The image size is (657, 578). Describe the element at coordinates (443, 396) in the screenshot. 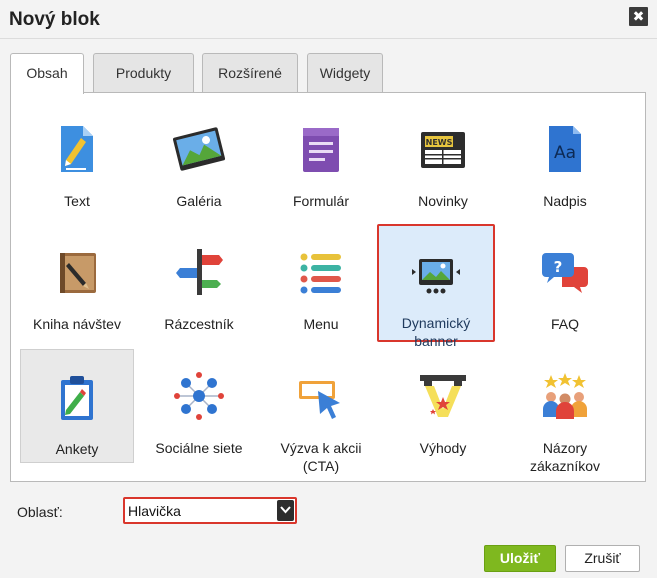

I see `benefits-icon` at that location.